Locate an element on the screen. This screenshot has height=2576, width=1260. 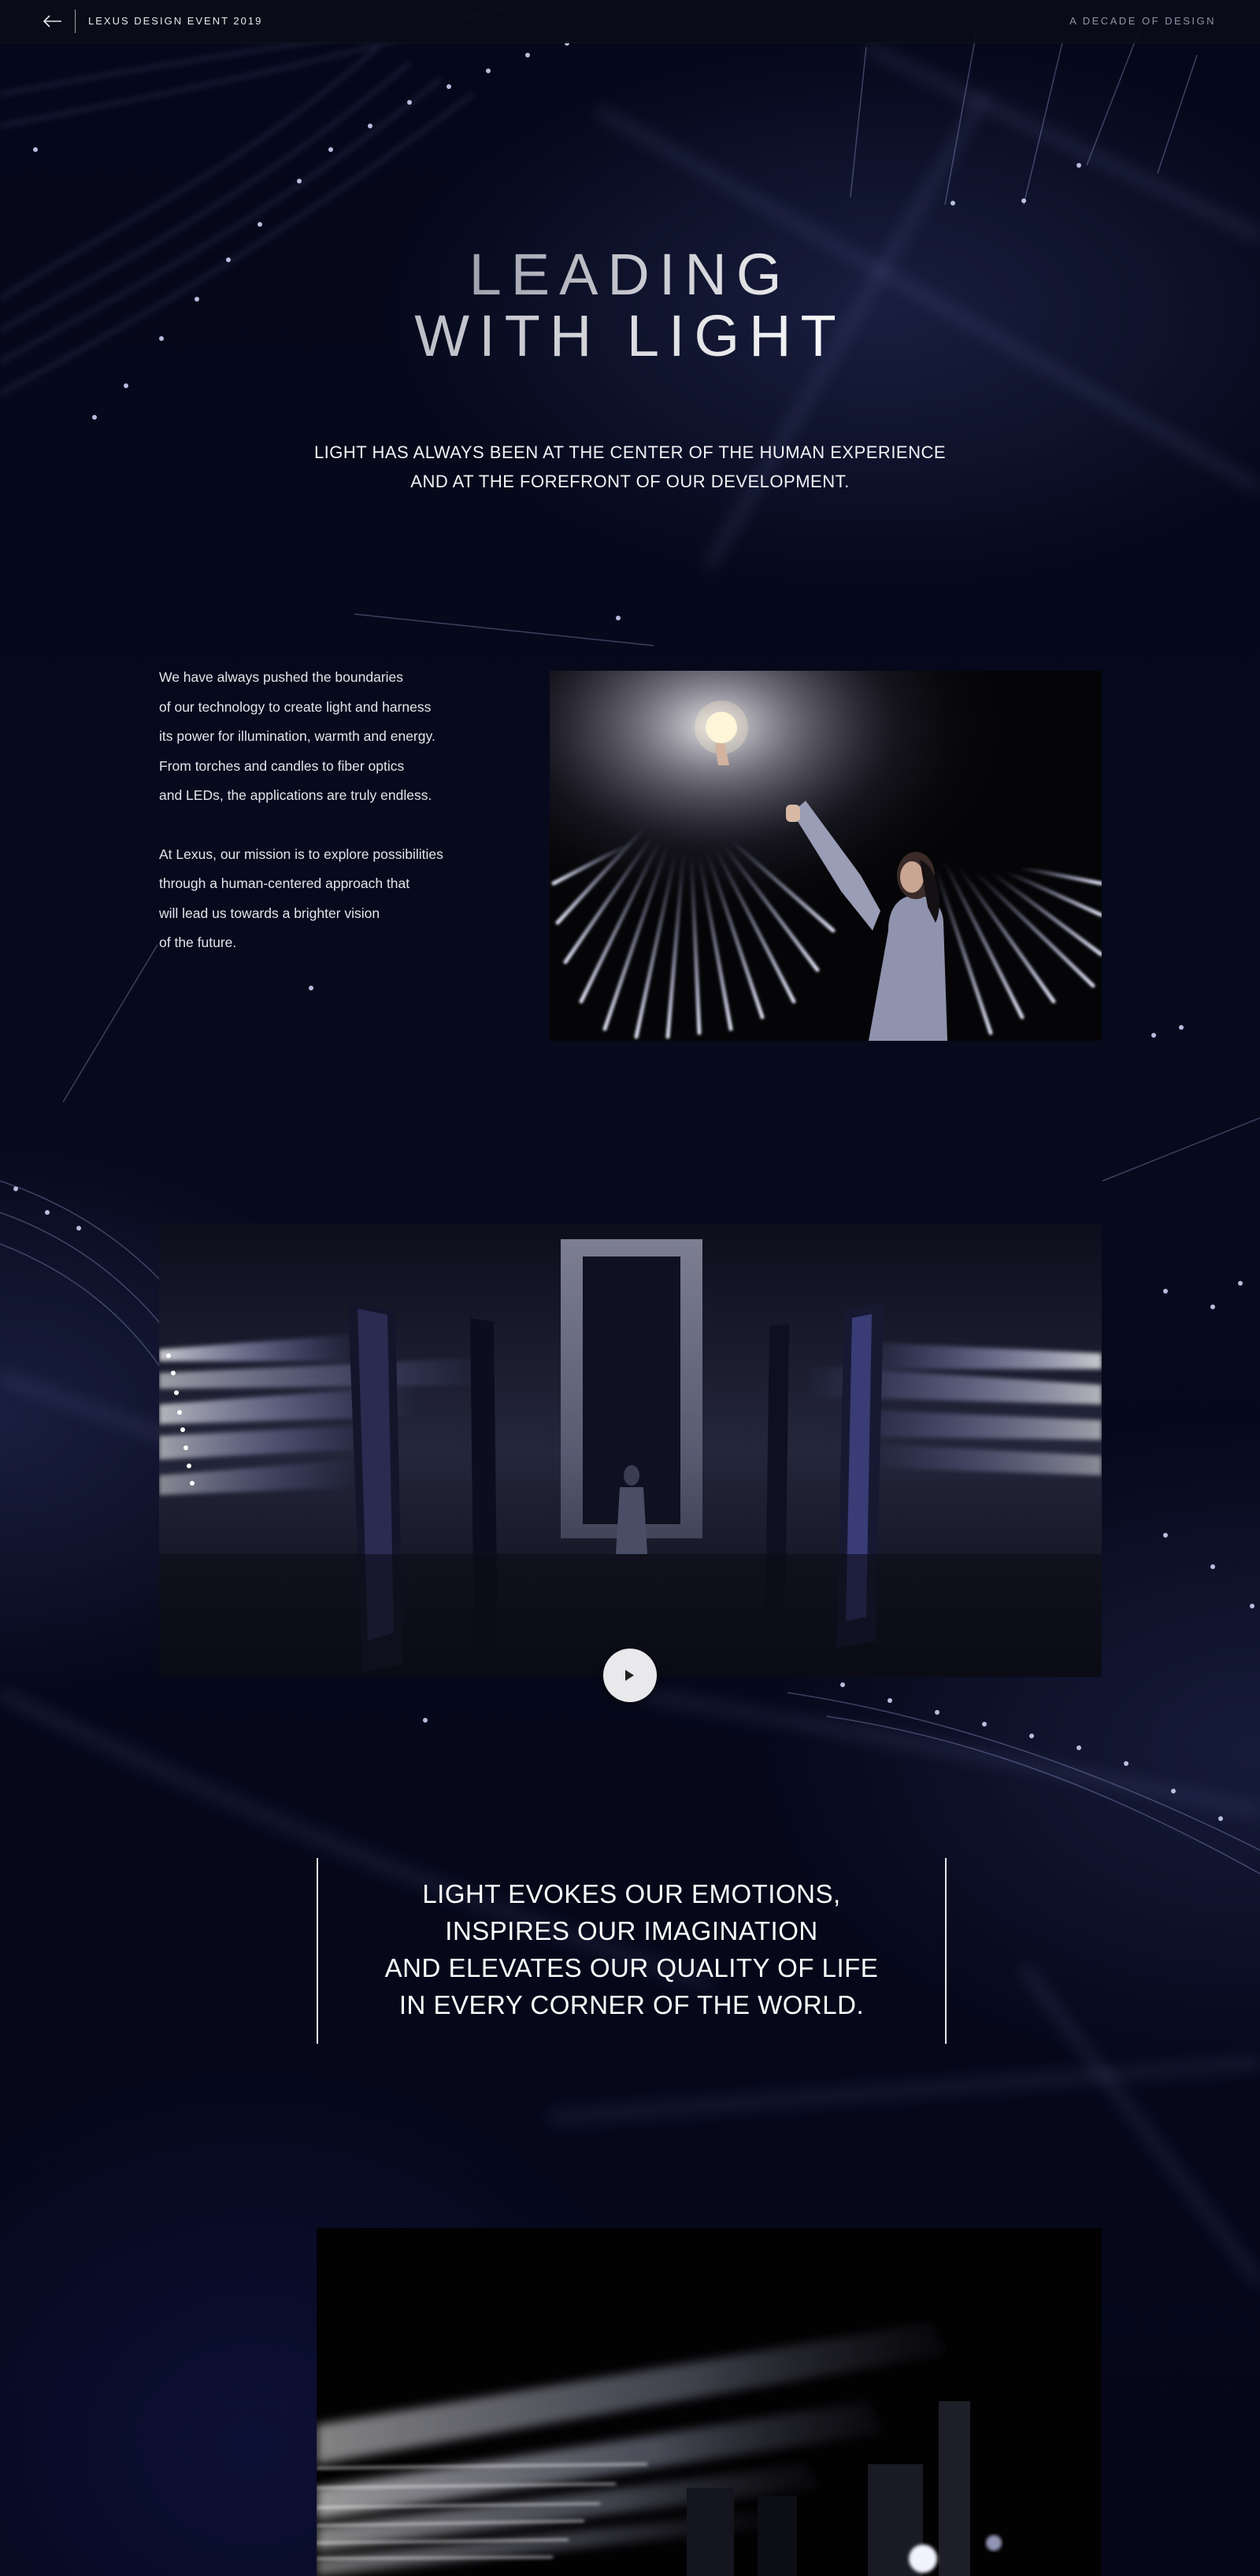
play-button is located at coordinates (630, 1675).